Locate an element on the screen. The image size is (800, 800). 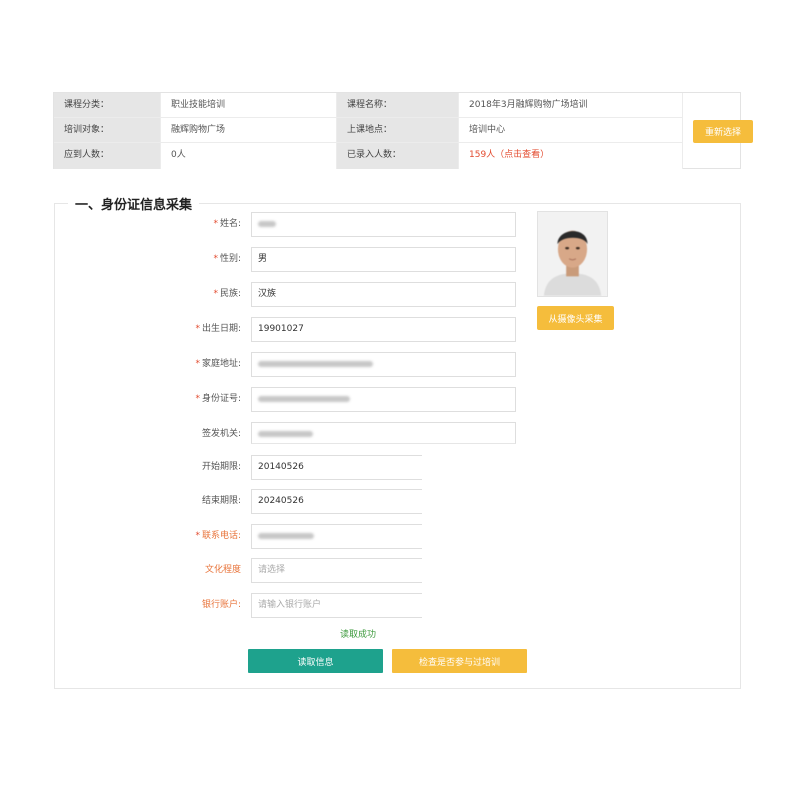
training-target-label: 培训对象： is located at coordinates (107, 130).